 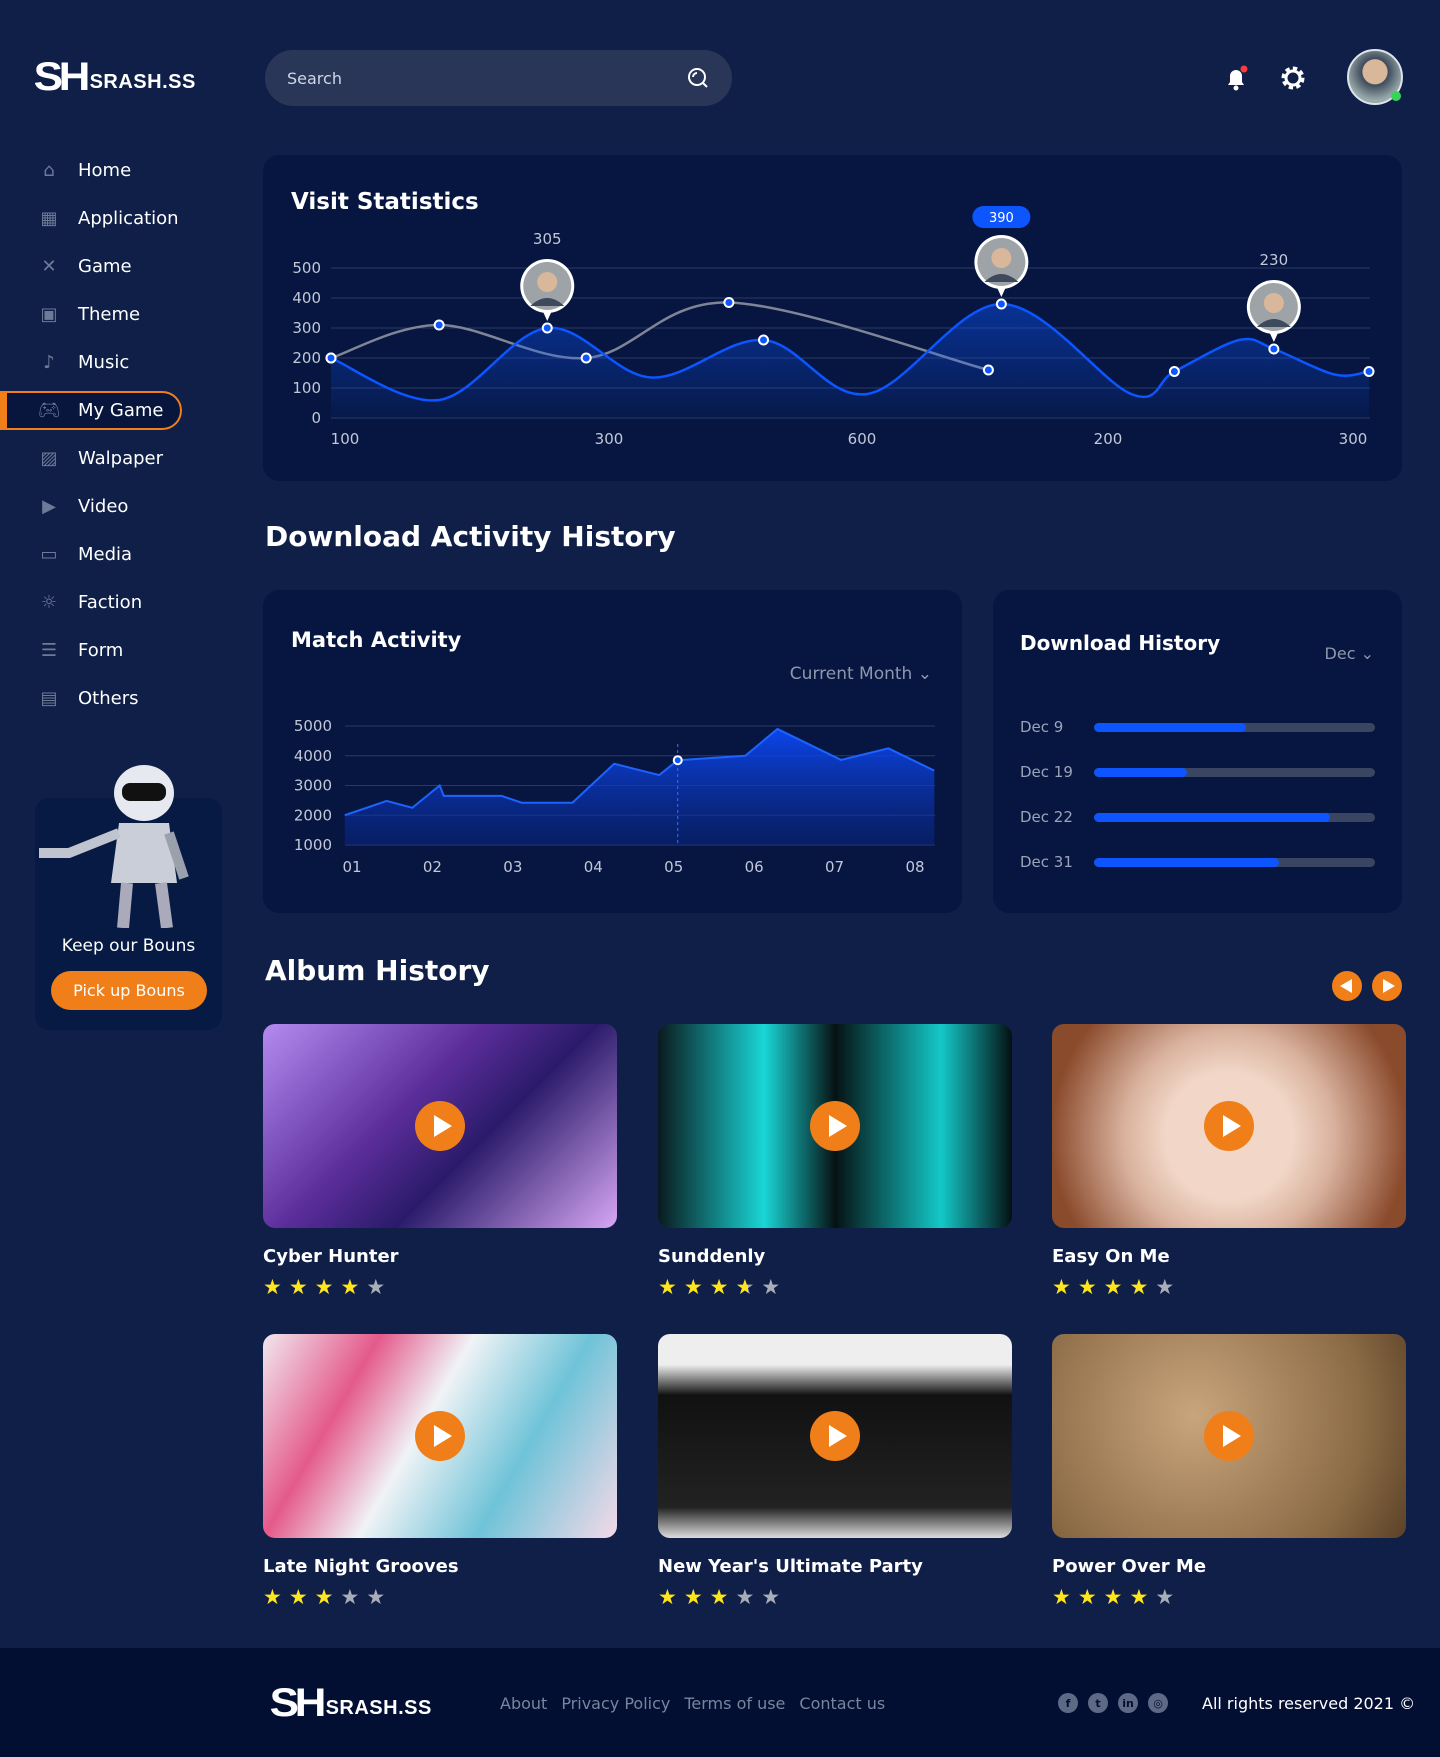 I want to click on album-card: Power Over Me ★★★★★, so click(x=1229, y=1471).